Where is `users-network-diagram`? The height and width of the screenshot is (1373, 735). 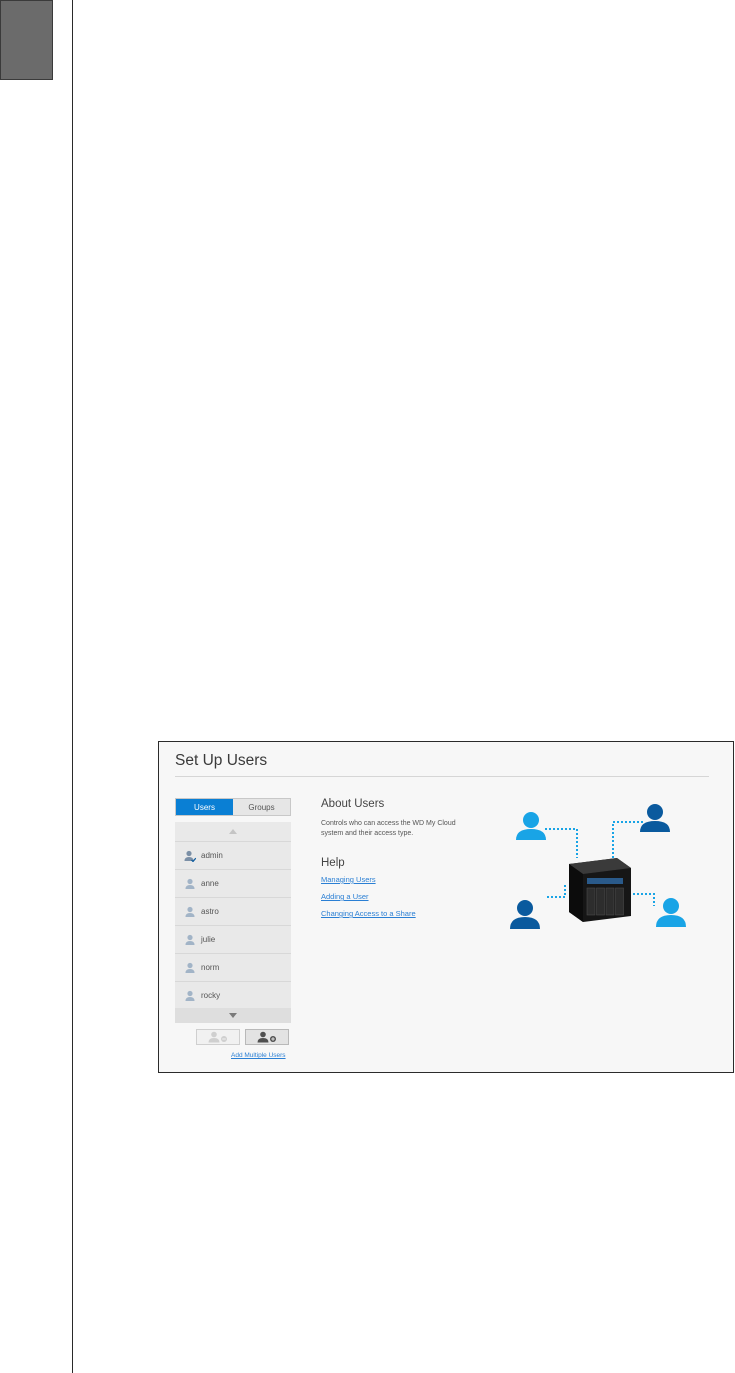 users-network-diagram is located at coordinates (598, 866).